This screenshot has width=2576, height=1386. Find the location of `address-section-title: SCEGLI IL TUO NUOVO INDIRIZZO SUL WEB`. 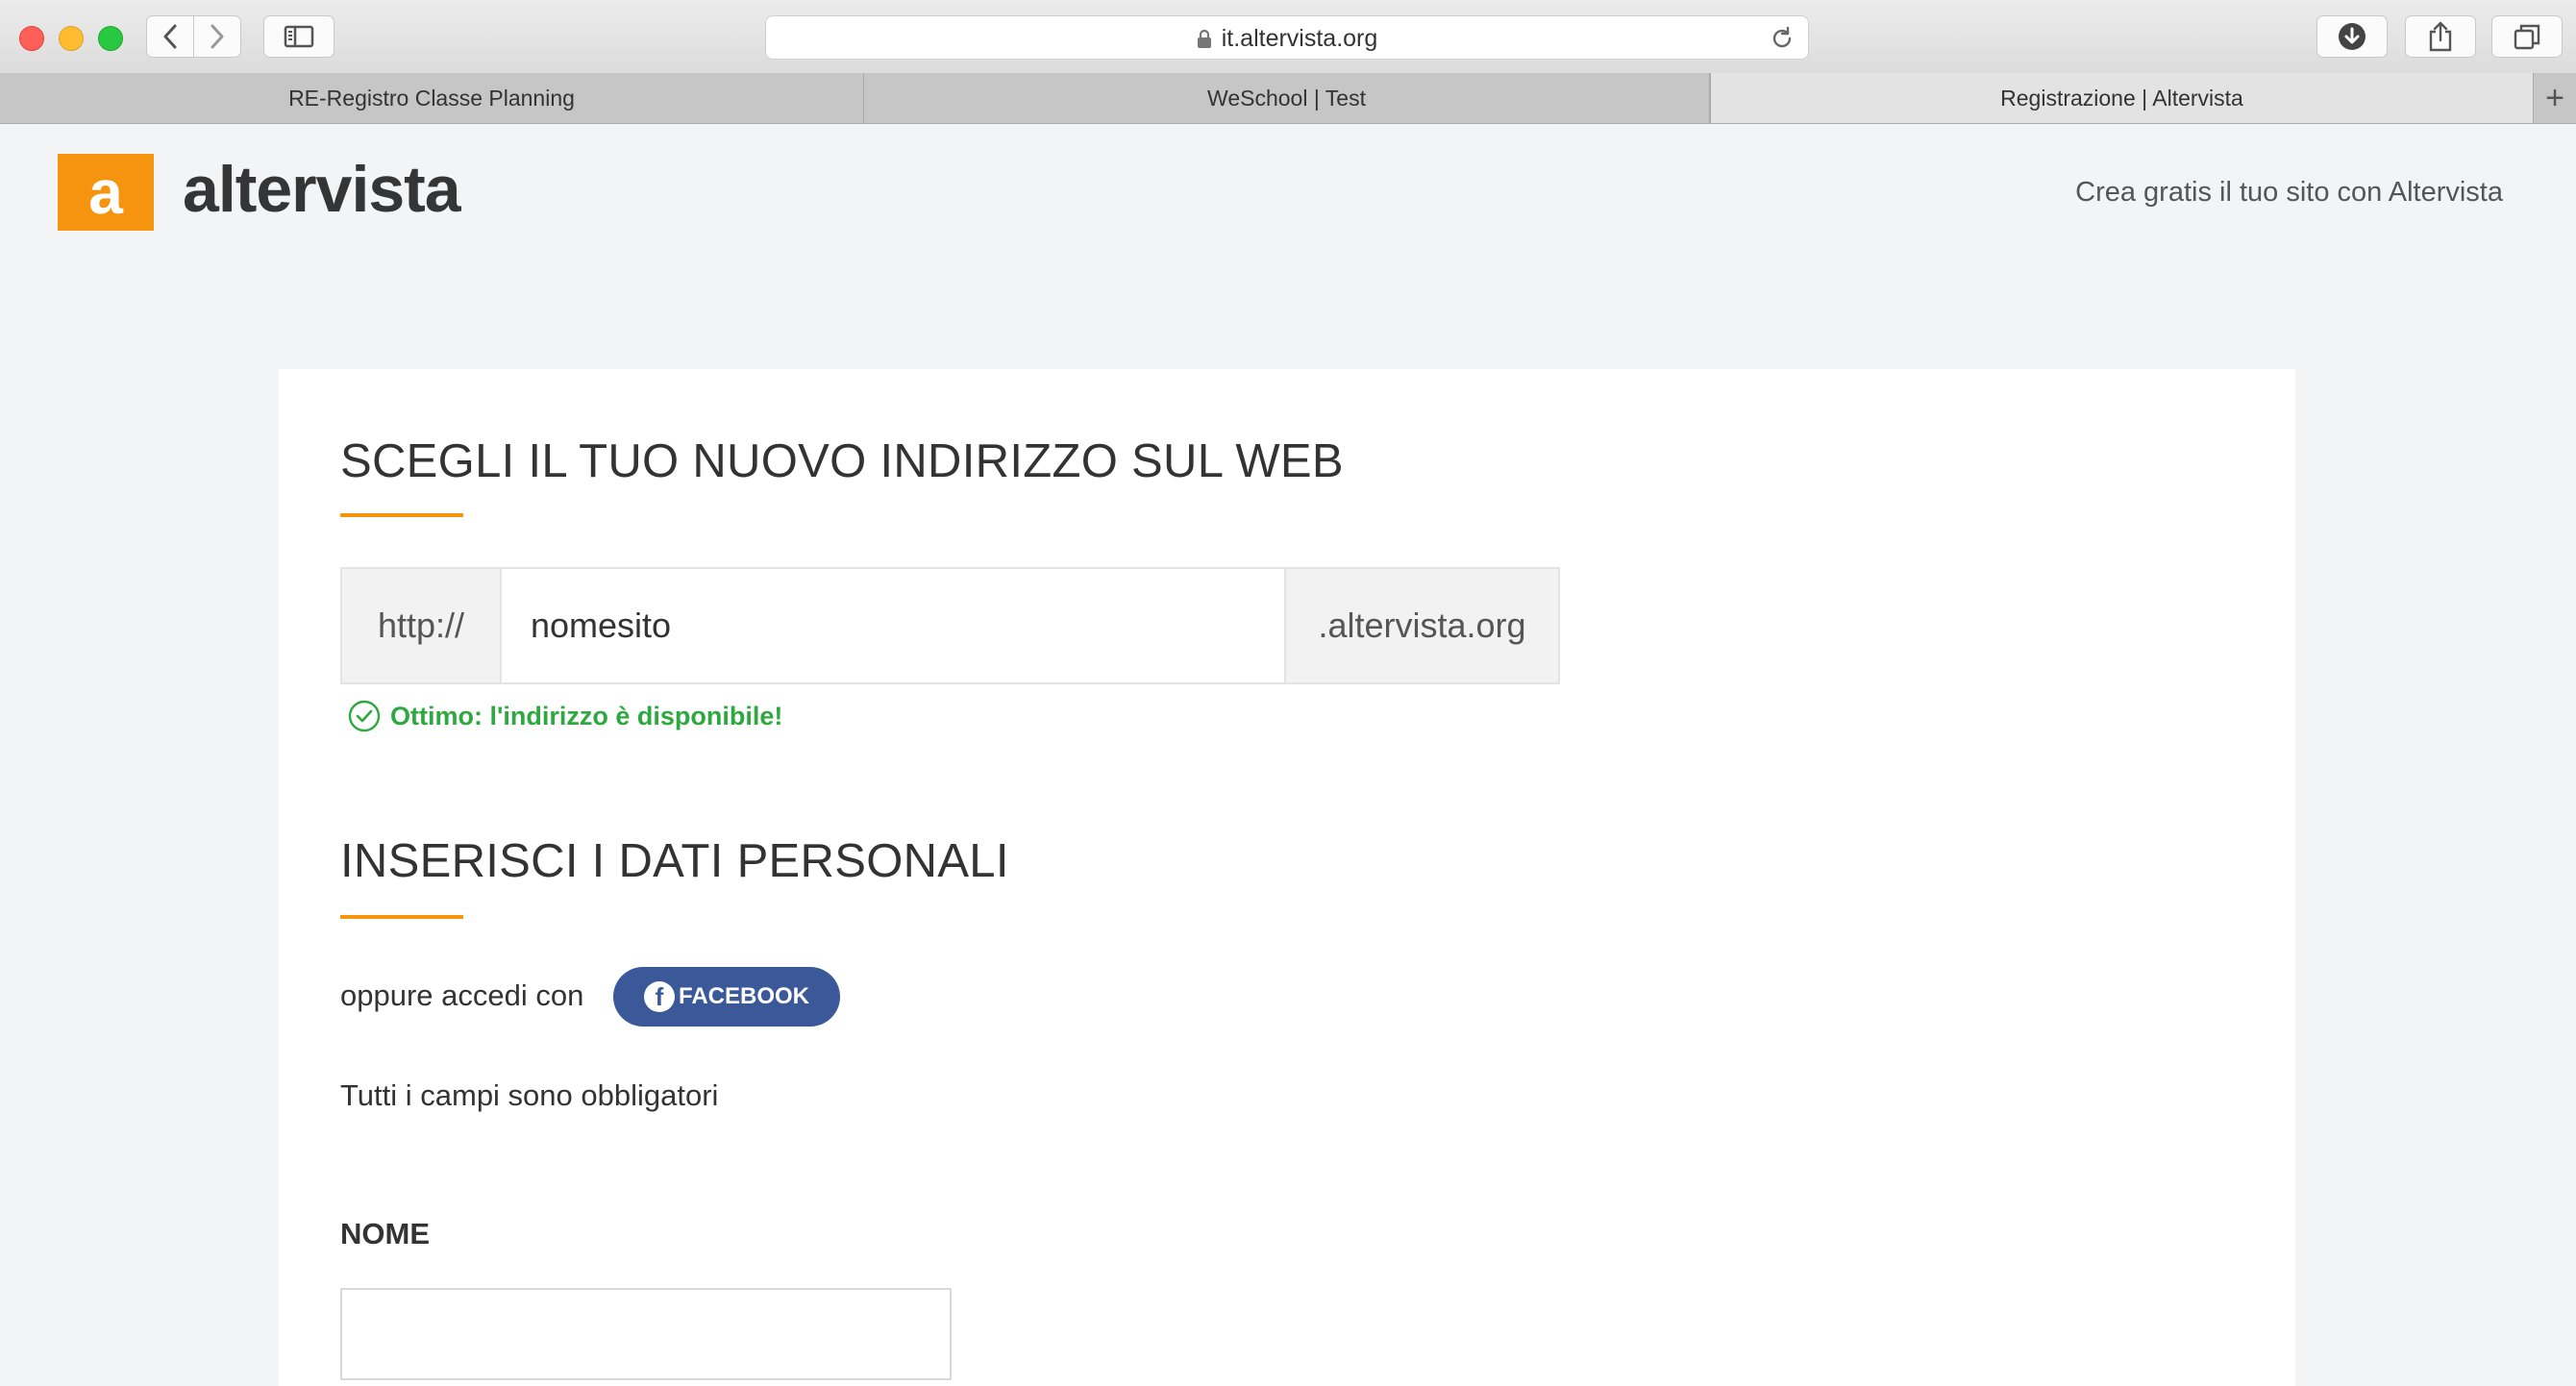

address-section-title: SCEGLI IL TUO NUOVO INDIRIZZO SUL WEB is located at coordinates (842, 461).